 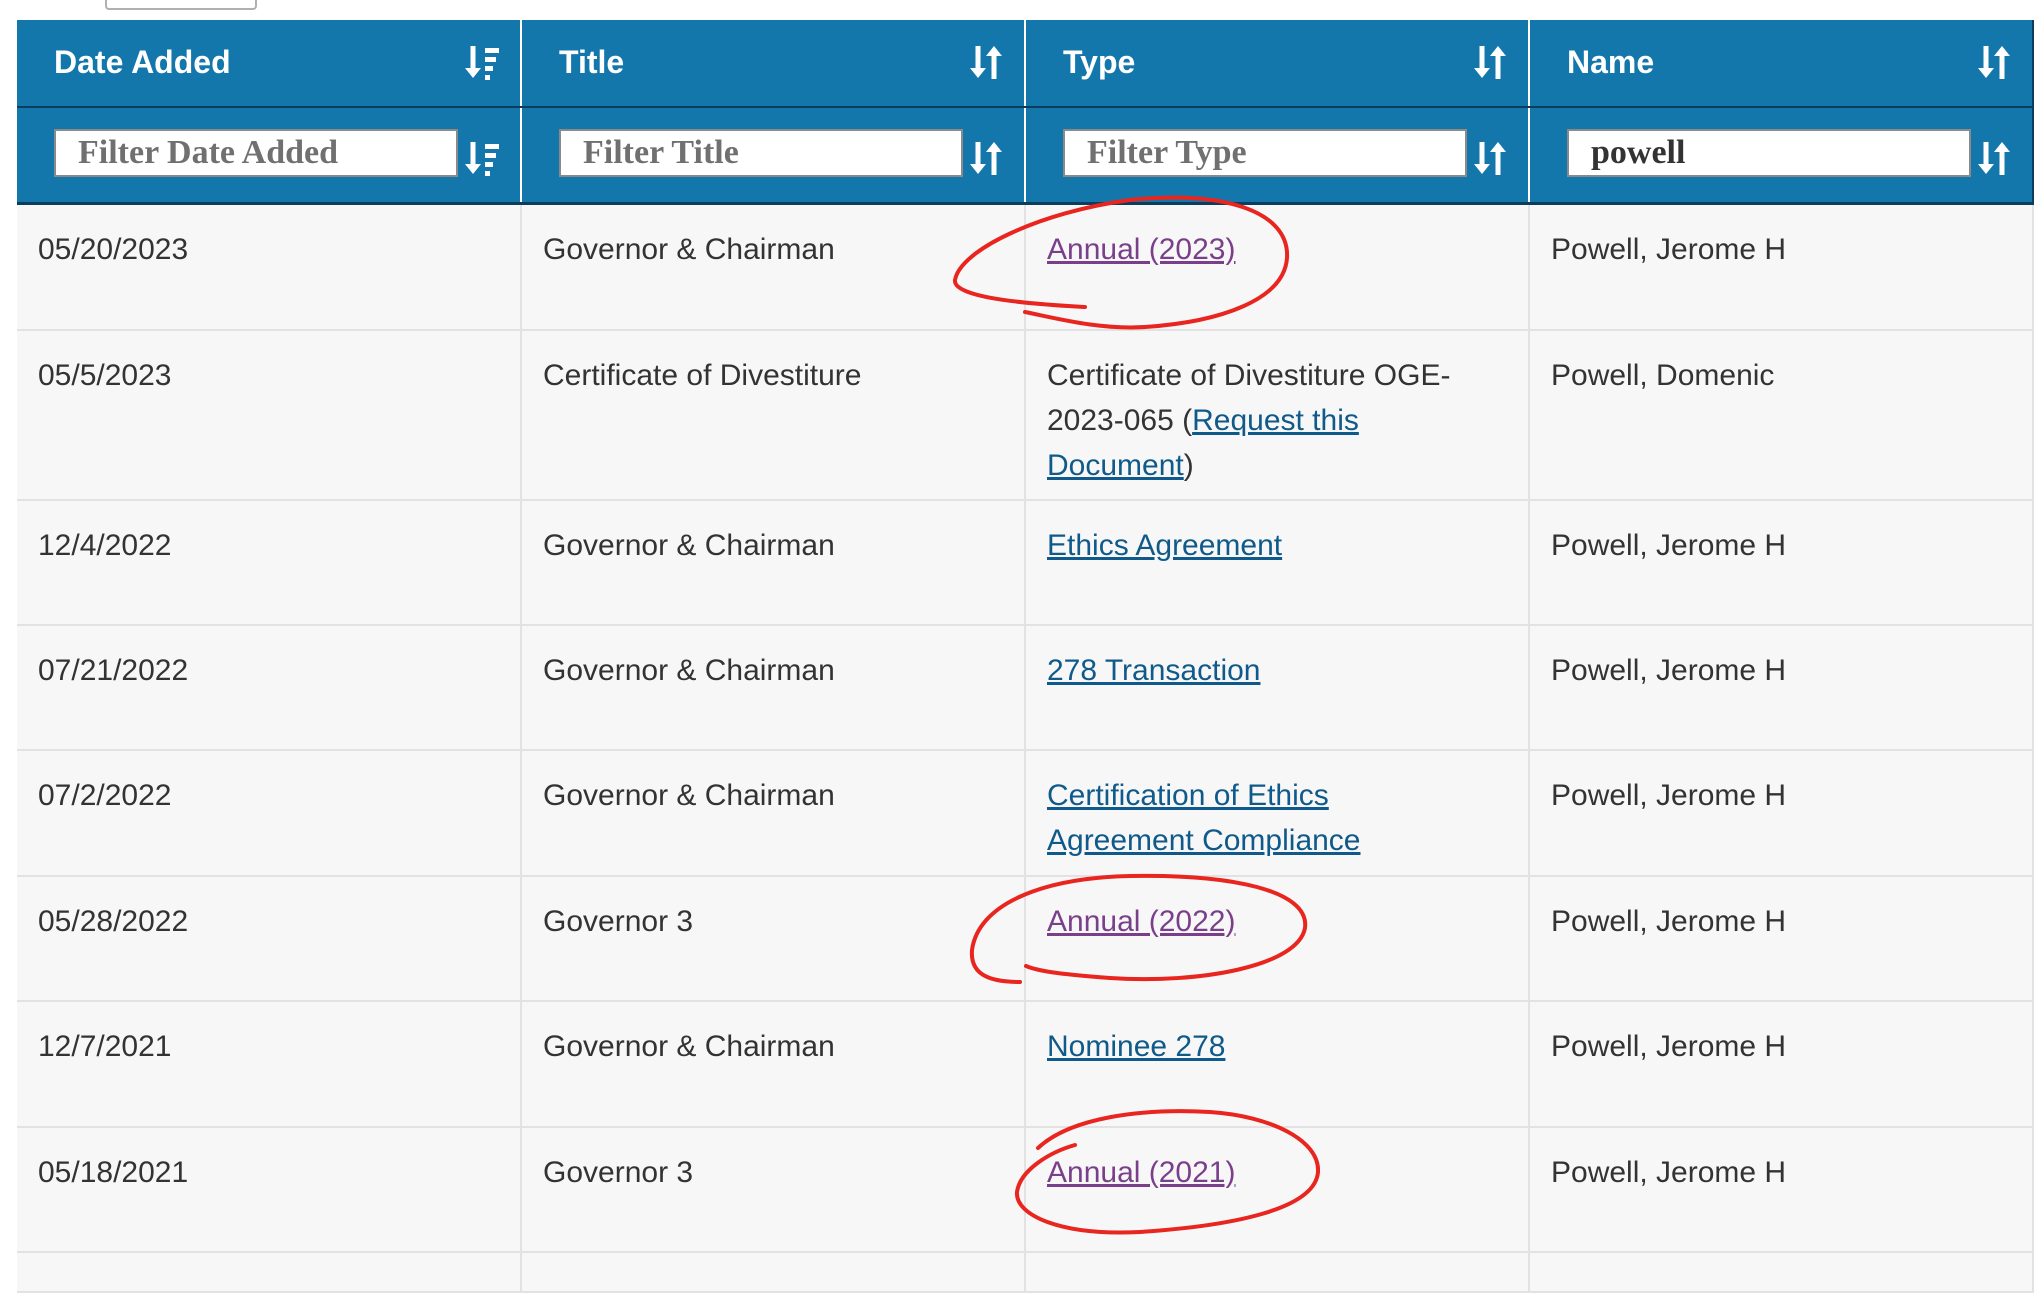 What do you see at coordinates (1781, 415) in the screenshot?
I see `name-cell: Powell, Domenic` at bounding box center [1781, 415].